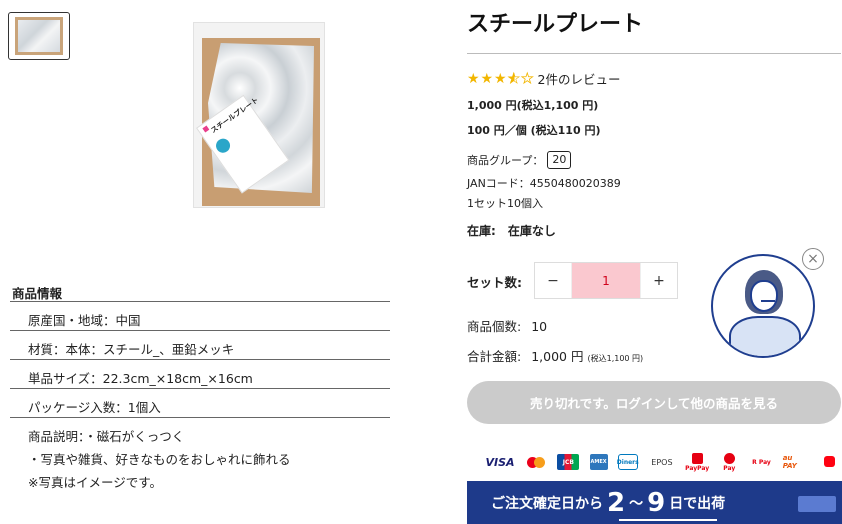 The width and height of the screenshot is (842, 524). Describe the element at coordinates (95, 482) in the screenshot. I see `description-line: ※写真はイメージです。` at that location.